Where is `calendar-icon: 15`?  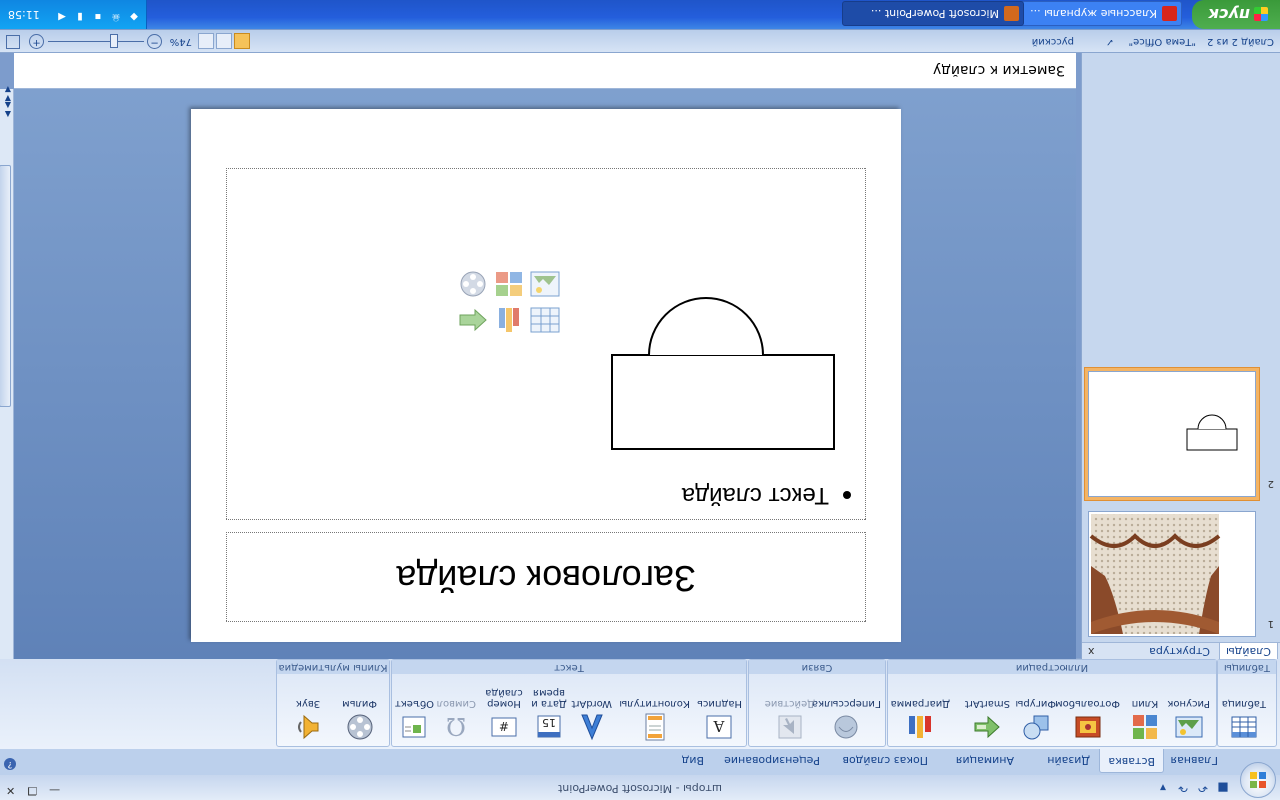
calendar-icon: 15 is located at coordinates (549, 726).